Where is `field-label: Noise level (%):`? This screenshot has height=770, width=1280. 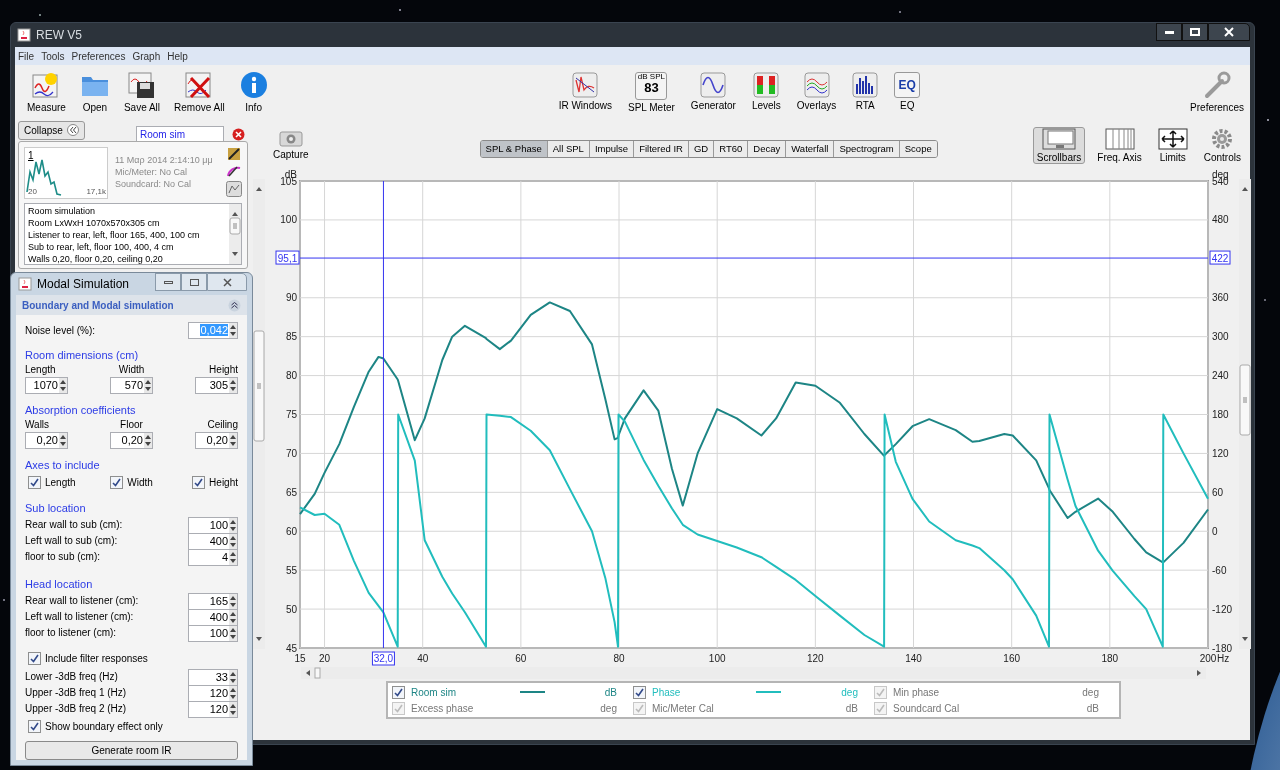
field-label: Noise level (%): is located at coordinates (60, 330).